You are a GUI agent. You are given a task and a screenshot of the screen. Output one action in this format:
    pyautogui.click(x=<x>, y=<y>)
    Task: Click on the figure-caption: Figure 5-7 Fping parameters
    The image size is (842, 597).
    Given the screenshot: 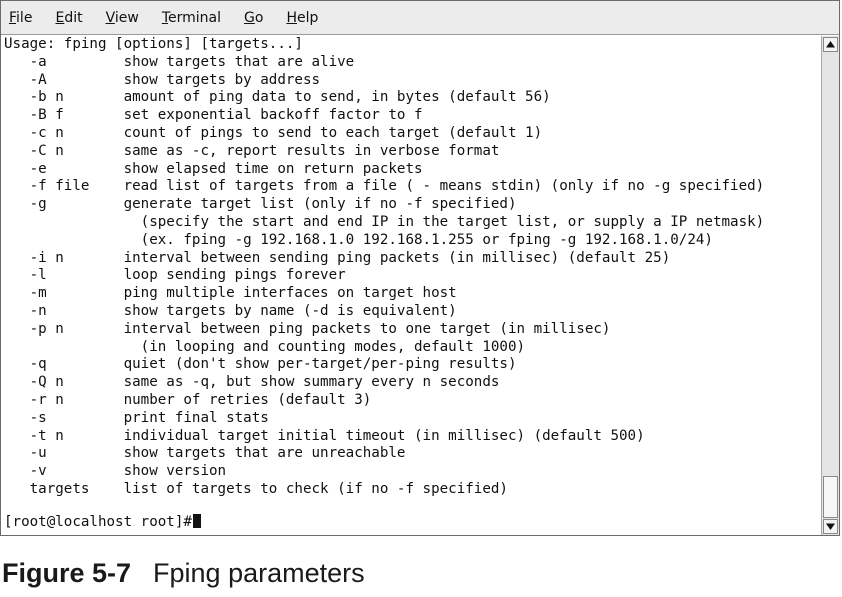 What is the action you would take?
    pyautogui.click(x=183, y=573)
    